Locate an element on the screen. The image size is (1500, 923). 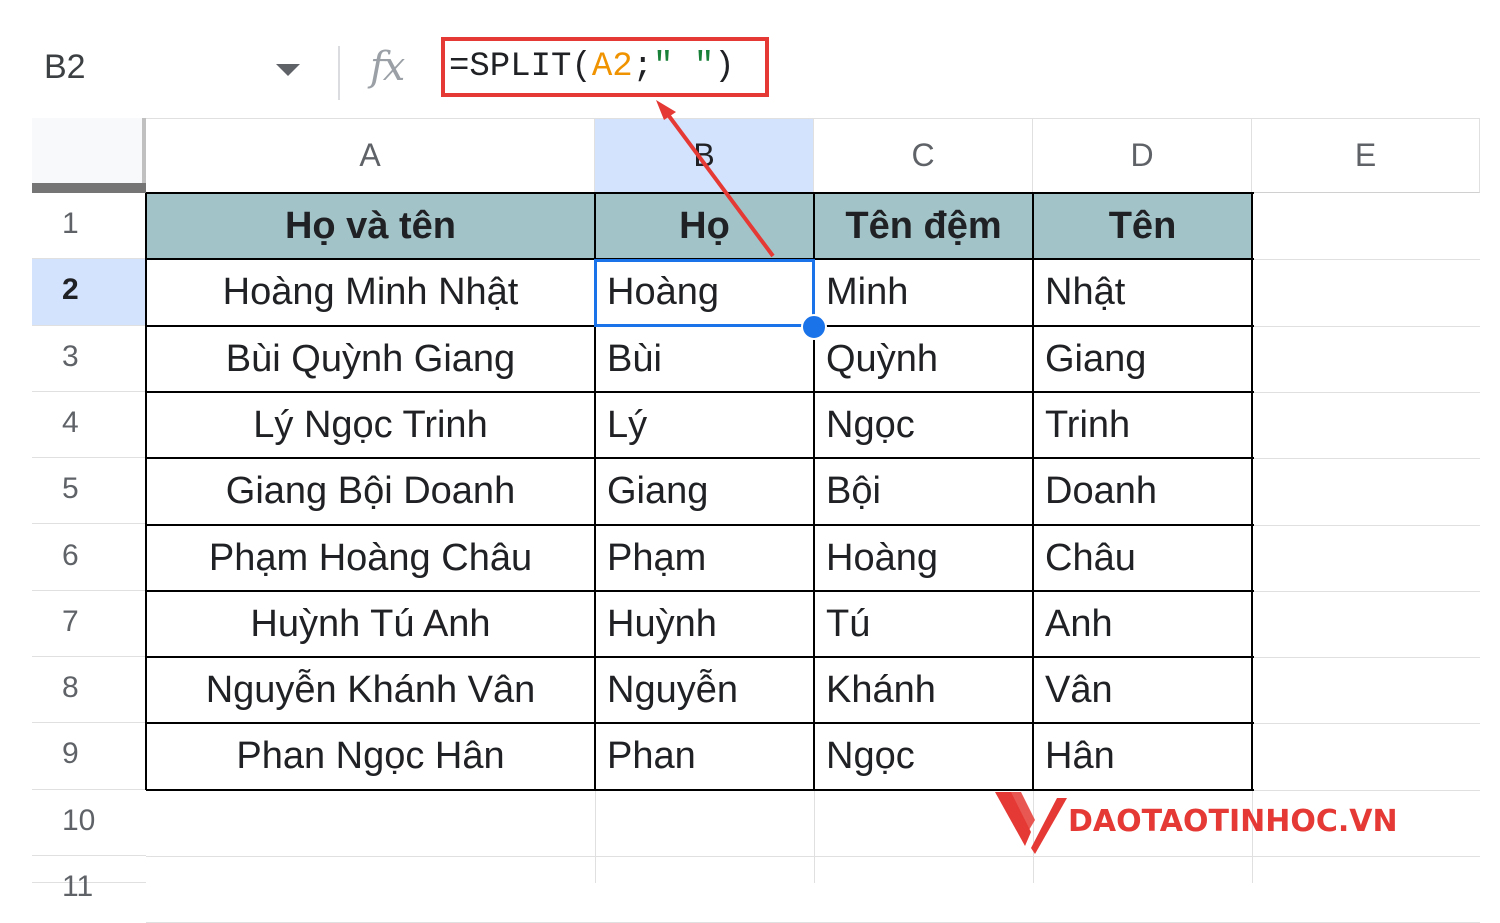
brand-logo-text: DAOTAOTINHOC.VN is located at coordinates (1233, 821).